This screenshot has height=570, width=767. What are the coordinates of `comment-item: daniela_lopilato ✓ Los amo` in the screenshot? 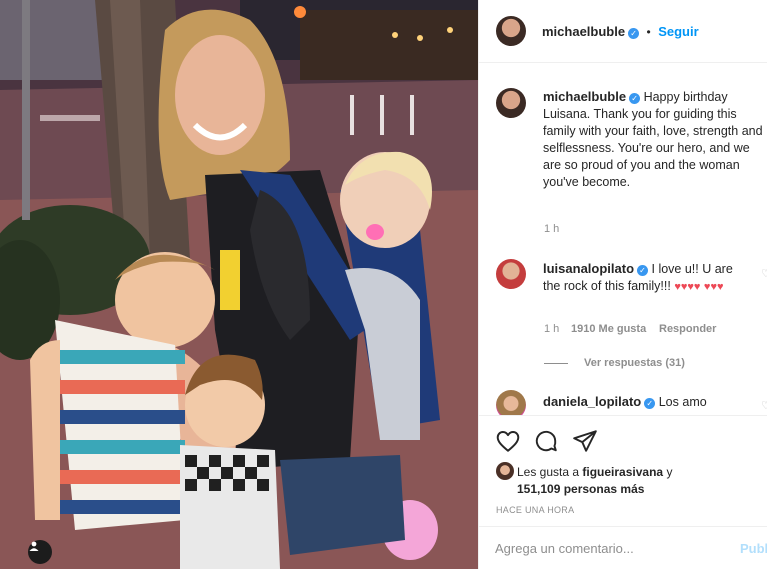 It's located at (648, 402).